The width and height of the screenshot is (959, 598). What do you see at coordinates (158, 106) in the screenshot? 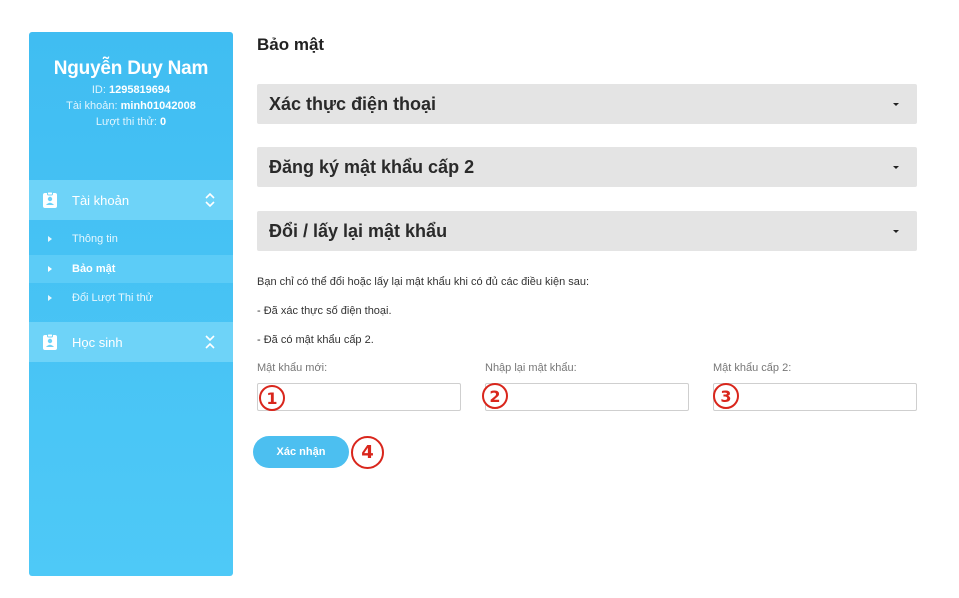
I see `user-account-value: minh01042008` at bounding box center [158, 106].